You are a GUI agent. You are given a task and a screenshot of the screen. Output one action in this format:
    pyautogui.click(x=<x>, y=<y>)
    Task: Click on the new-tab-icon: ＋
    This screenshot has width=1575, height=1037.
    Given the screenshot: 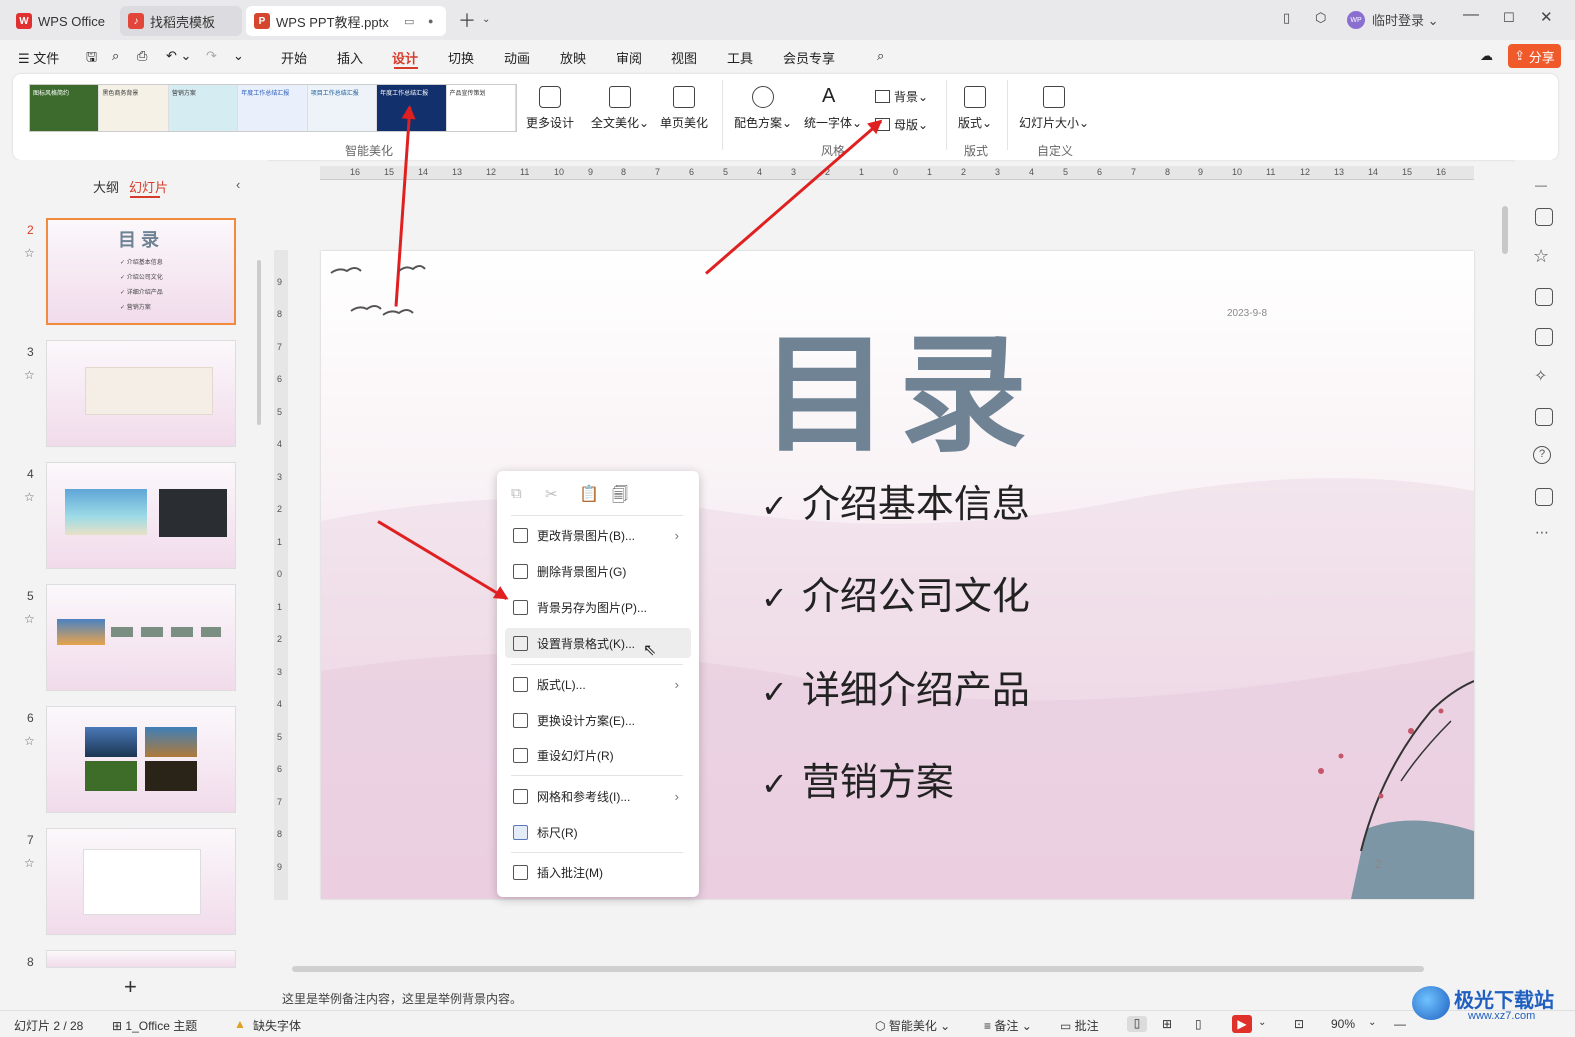 What is the action you would take?
    pyautogui.click(x=467, y=20)
    